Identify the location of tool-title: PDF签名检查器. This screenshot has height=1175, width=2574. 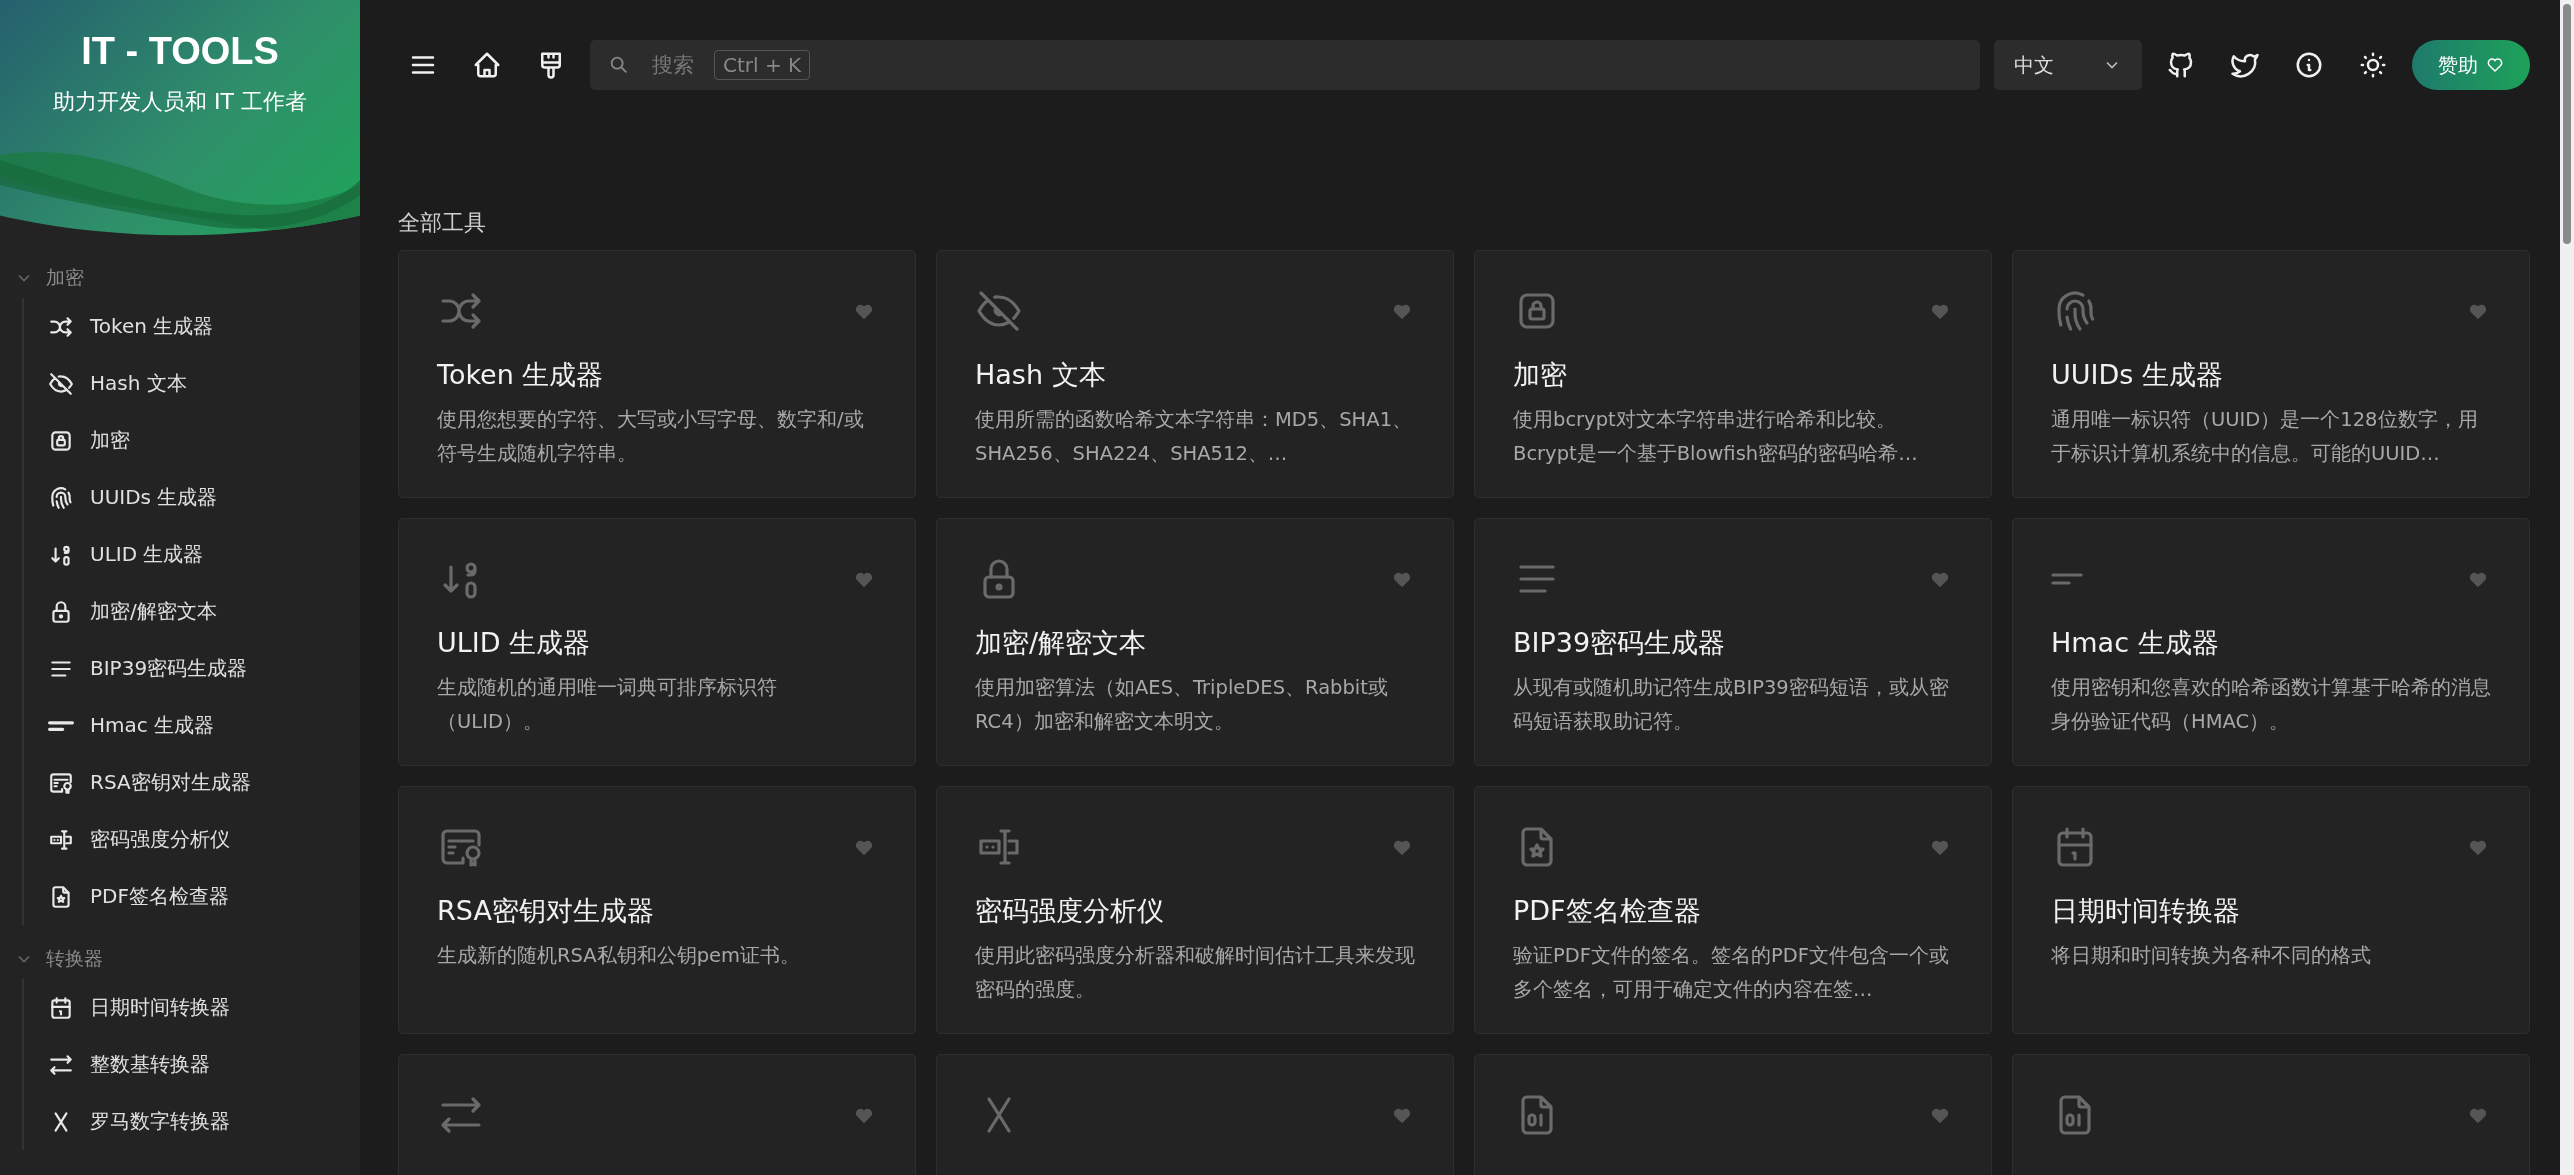
(1607, 911).